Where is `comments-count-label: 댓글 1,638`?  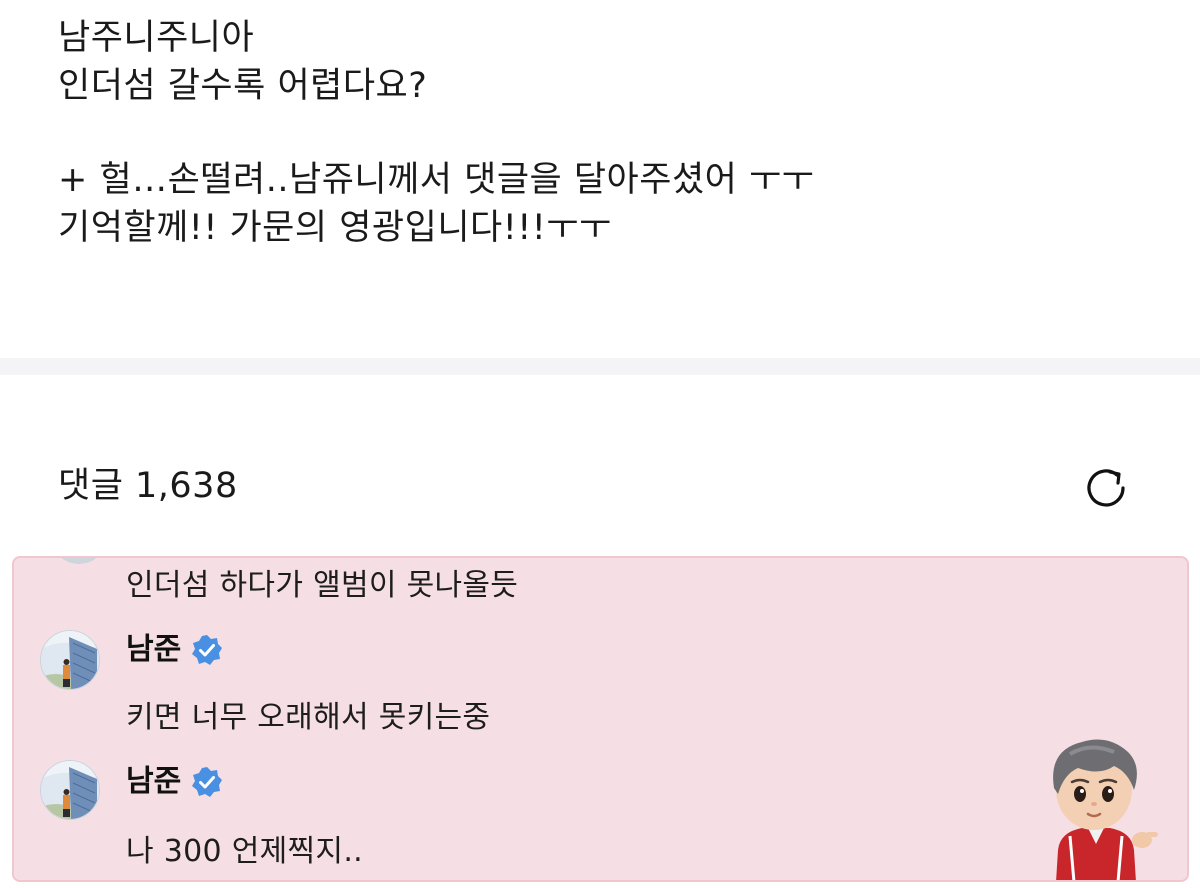
comments-count-label: 댓글 1,638 is located at coordinates (148, 486).